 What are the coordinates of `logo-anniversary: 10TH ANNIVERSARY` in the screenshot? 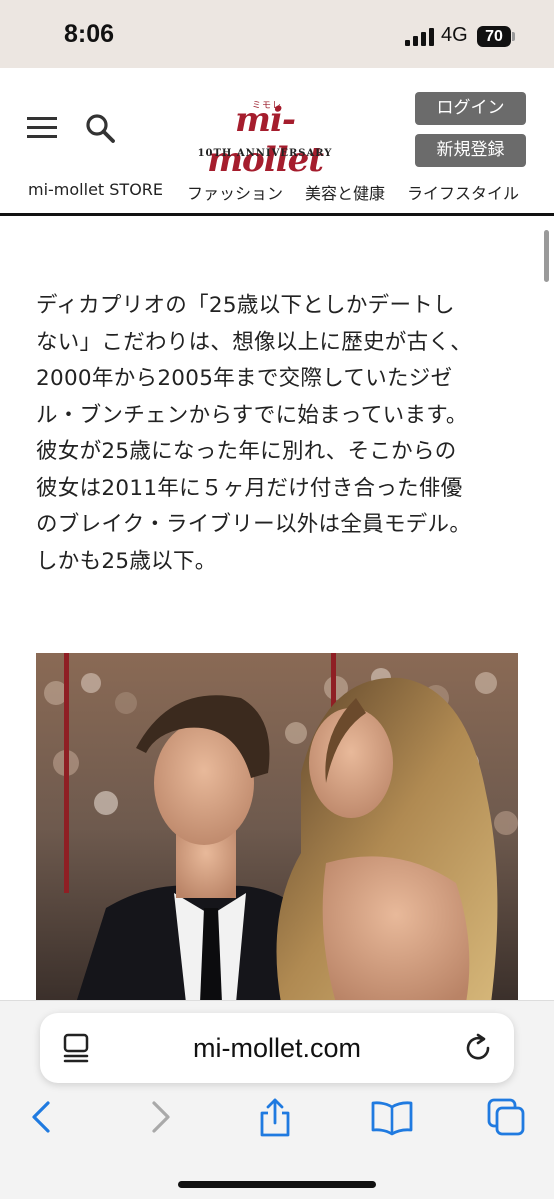 It's located at (265, 153).